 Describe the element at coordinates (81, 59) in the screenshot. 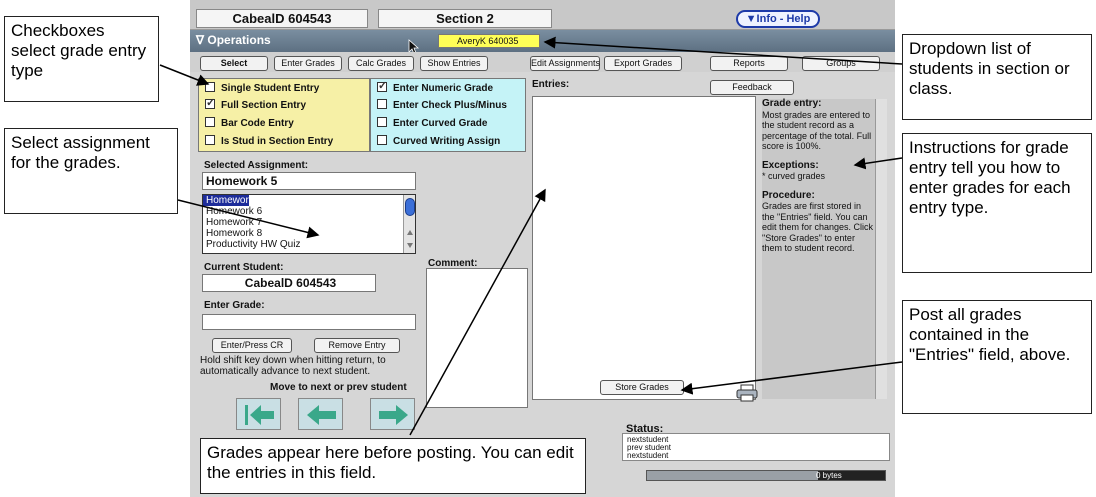

I see `callout-checkboxes: Checkboxes select grade entry type` at that location.